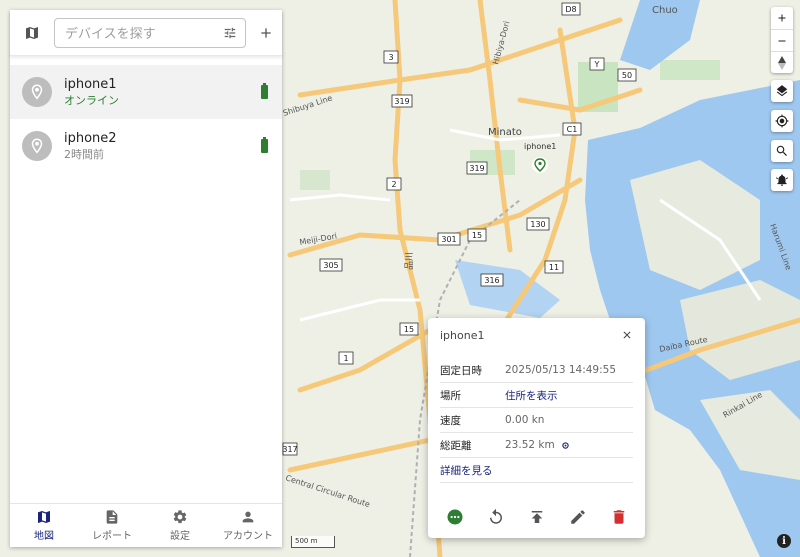 This screenshot has width=800, height=557. What do you see at coordinates (537, 224) in the screenshot?
I see `shield-130: 130` at bounding box center [537, 224].